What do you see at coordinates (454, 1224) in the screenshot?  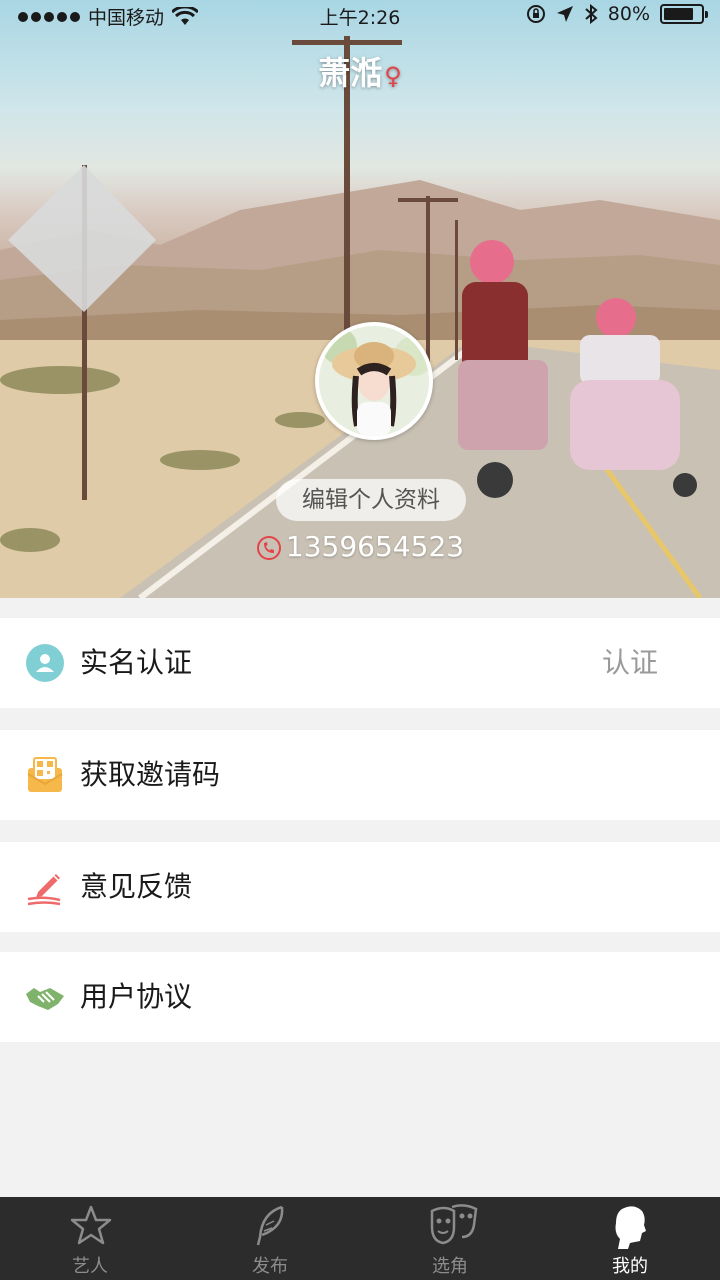 I see `masks-icon` at bounding box center [454, 1224].